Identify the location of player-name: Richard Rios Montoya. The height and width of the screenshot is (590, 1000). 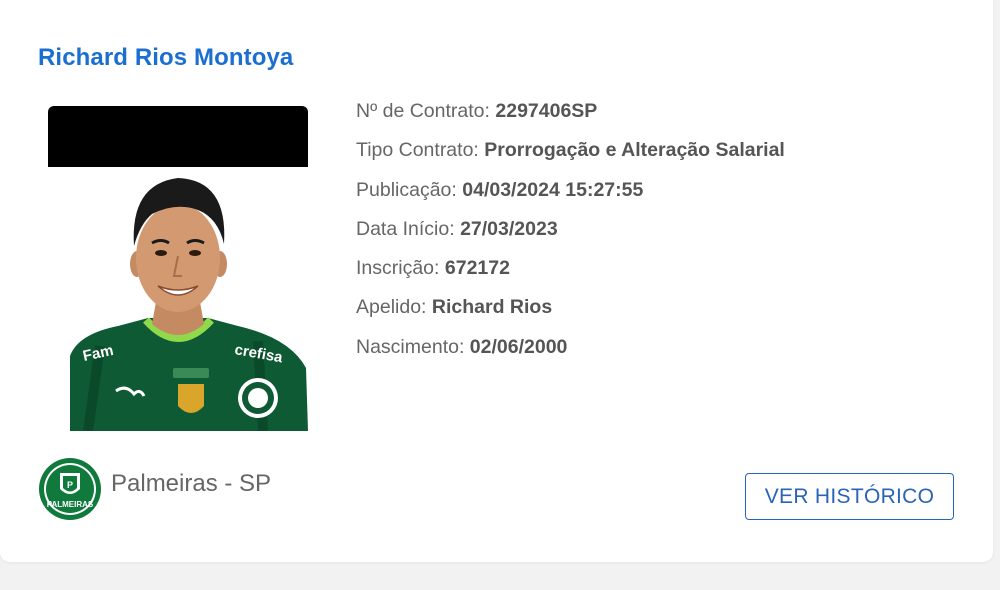
(166, 57).